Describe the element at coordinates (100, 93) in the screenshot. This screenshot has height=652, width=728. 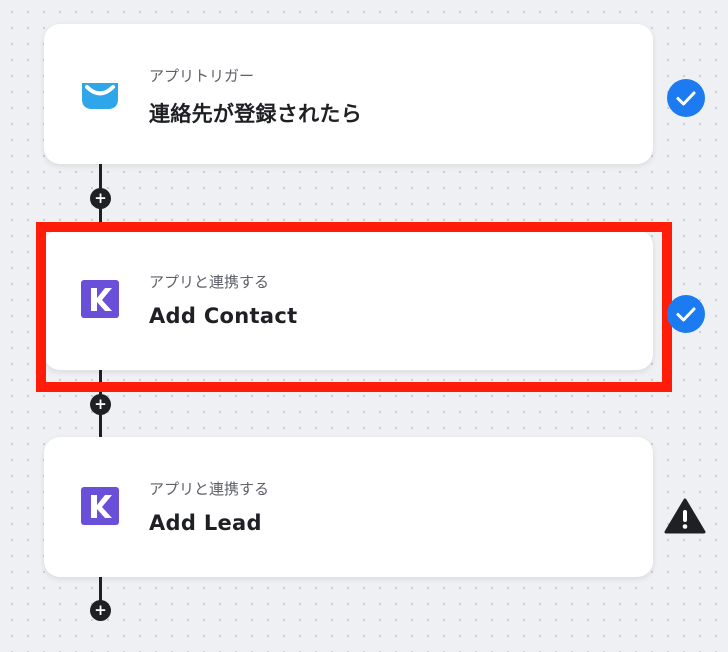
I see `getresponse-envelope-icon` at that location.